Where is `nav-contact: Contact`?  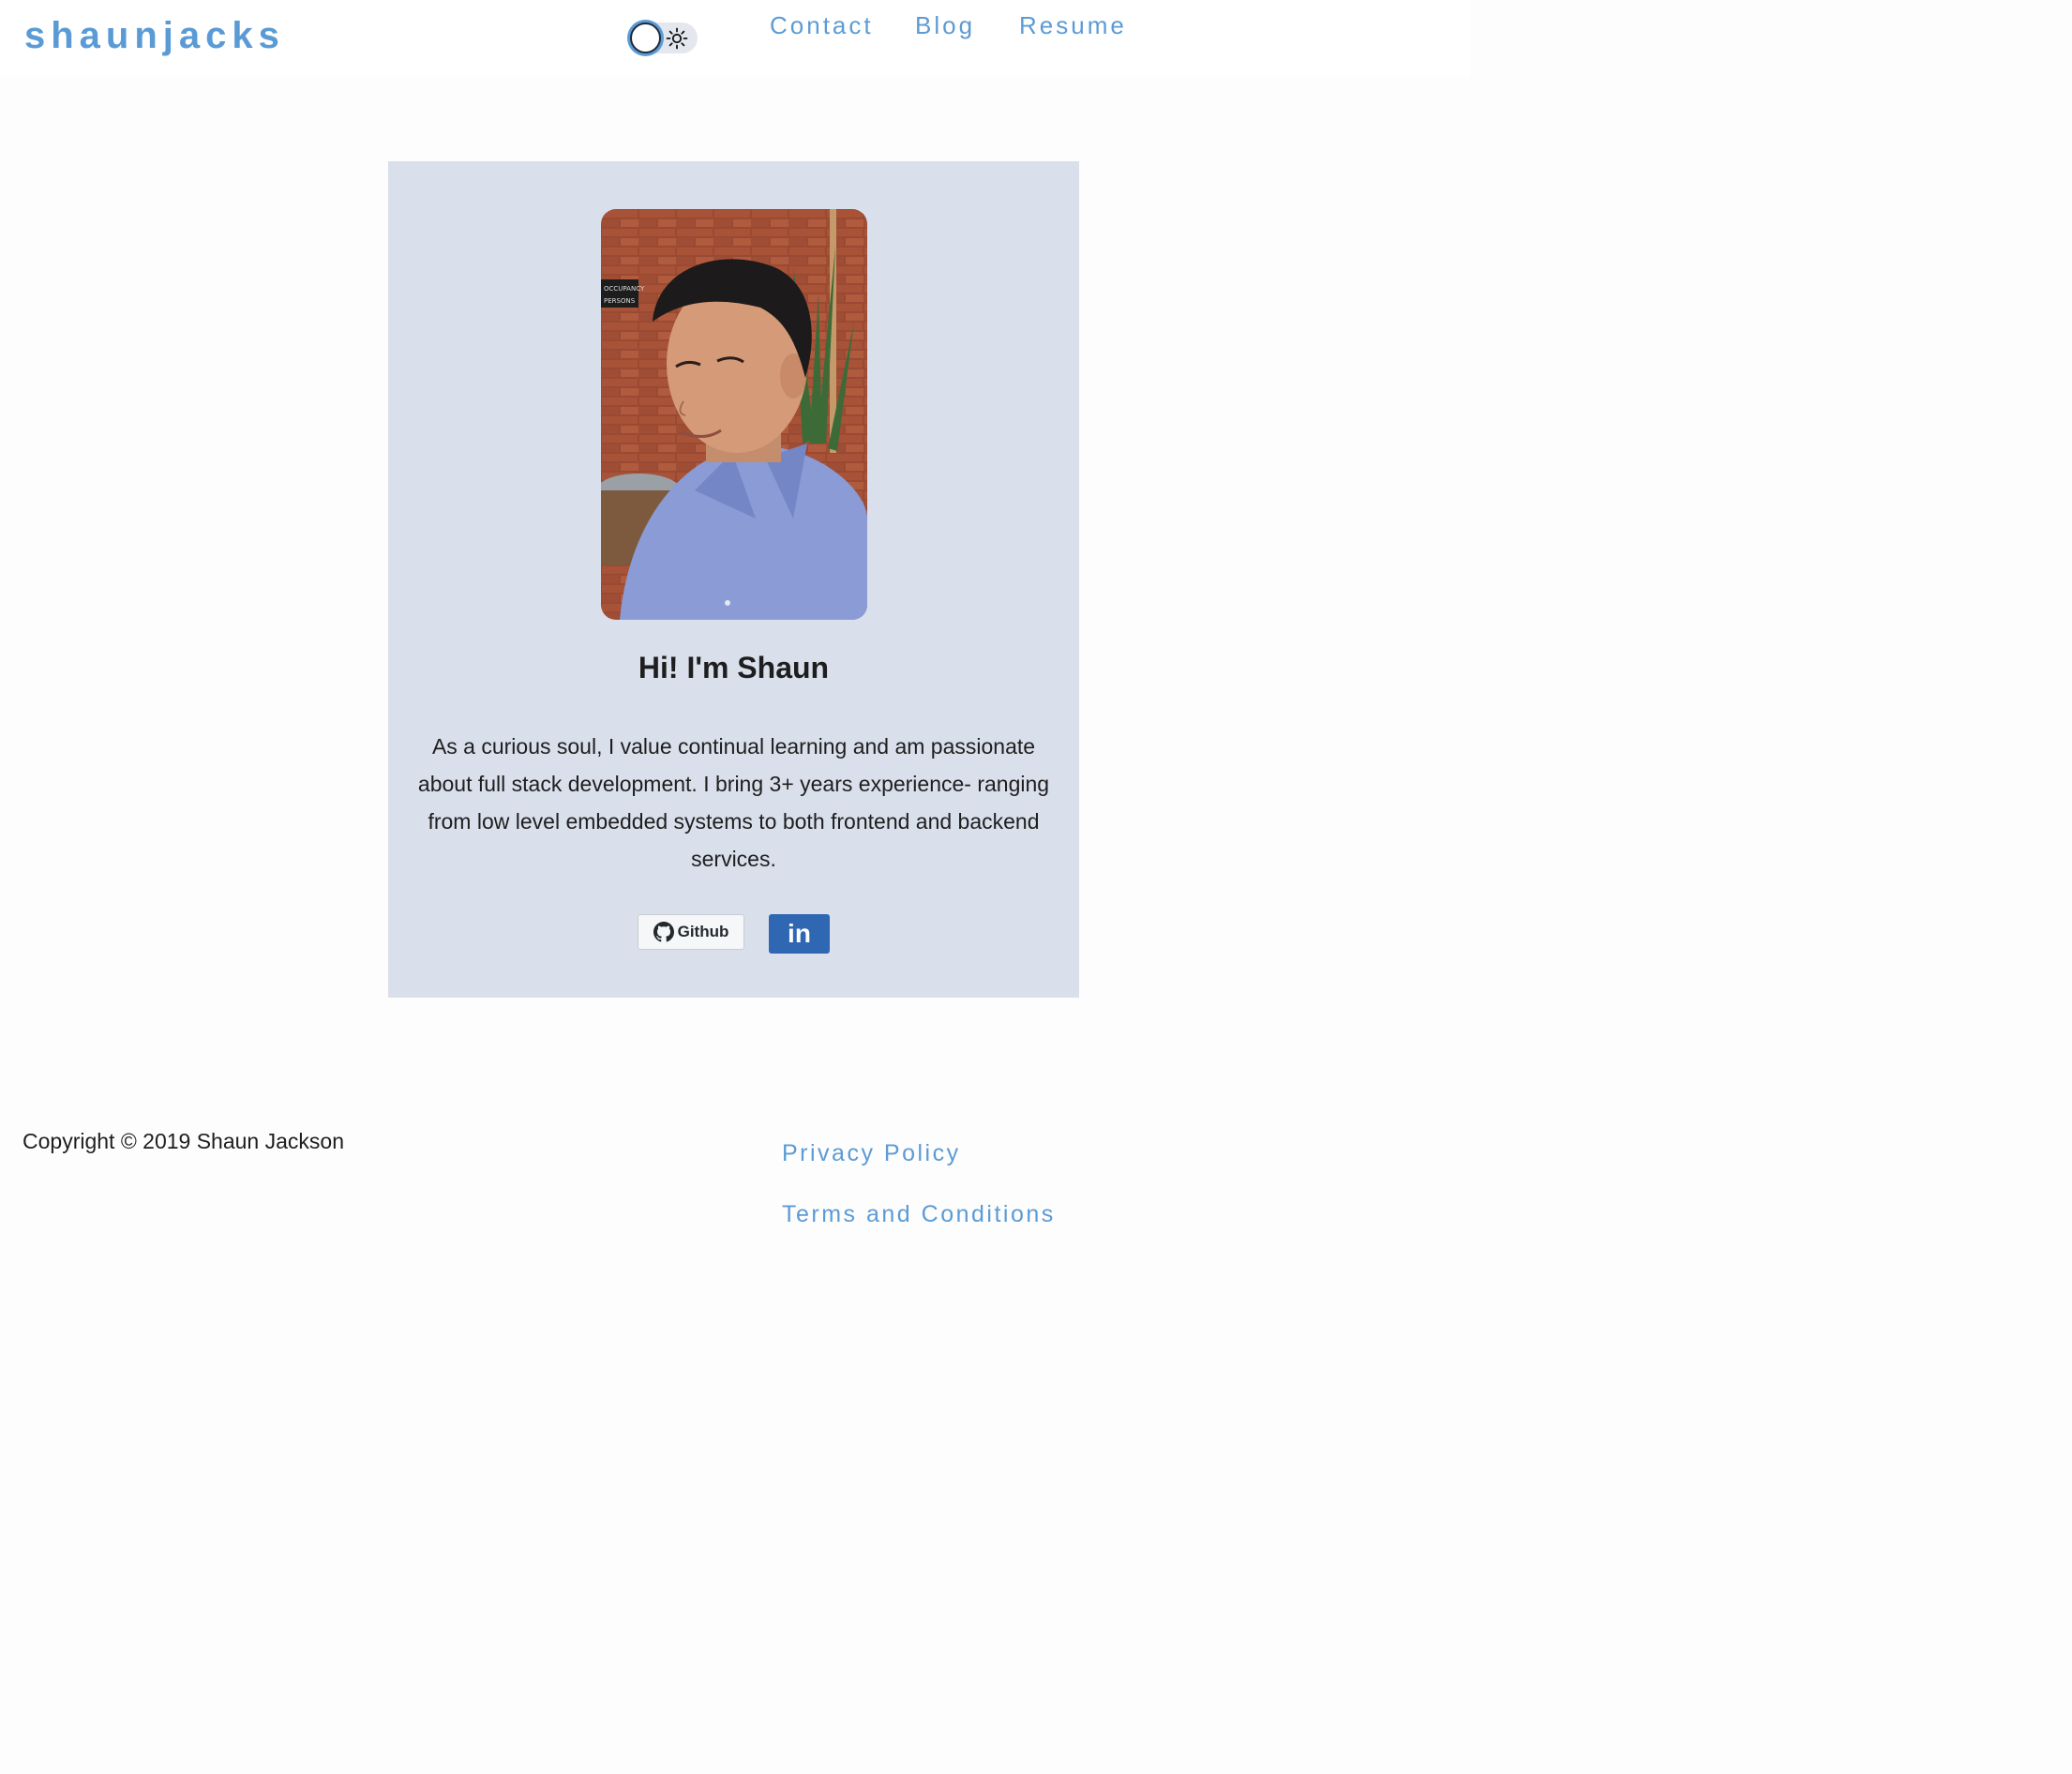 nav-contact: Contact is located at coordinates (822, 25).